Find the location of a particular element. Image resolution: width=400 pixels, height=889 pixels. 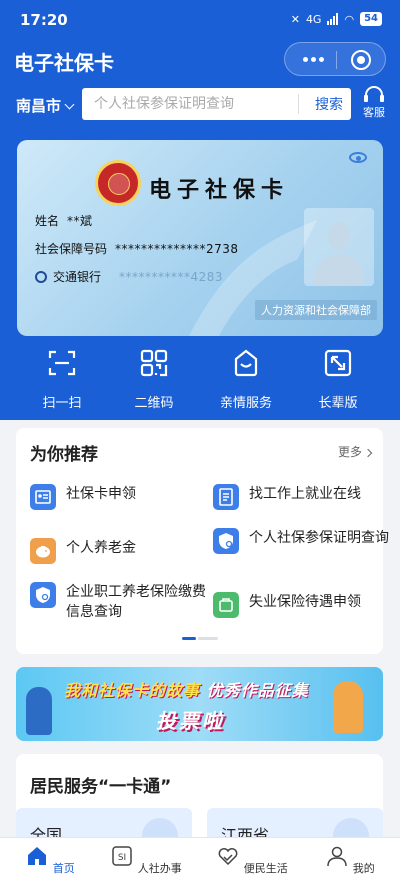

quick-action-qrcode: 二维码 is located at coordinates (154, 379).